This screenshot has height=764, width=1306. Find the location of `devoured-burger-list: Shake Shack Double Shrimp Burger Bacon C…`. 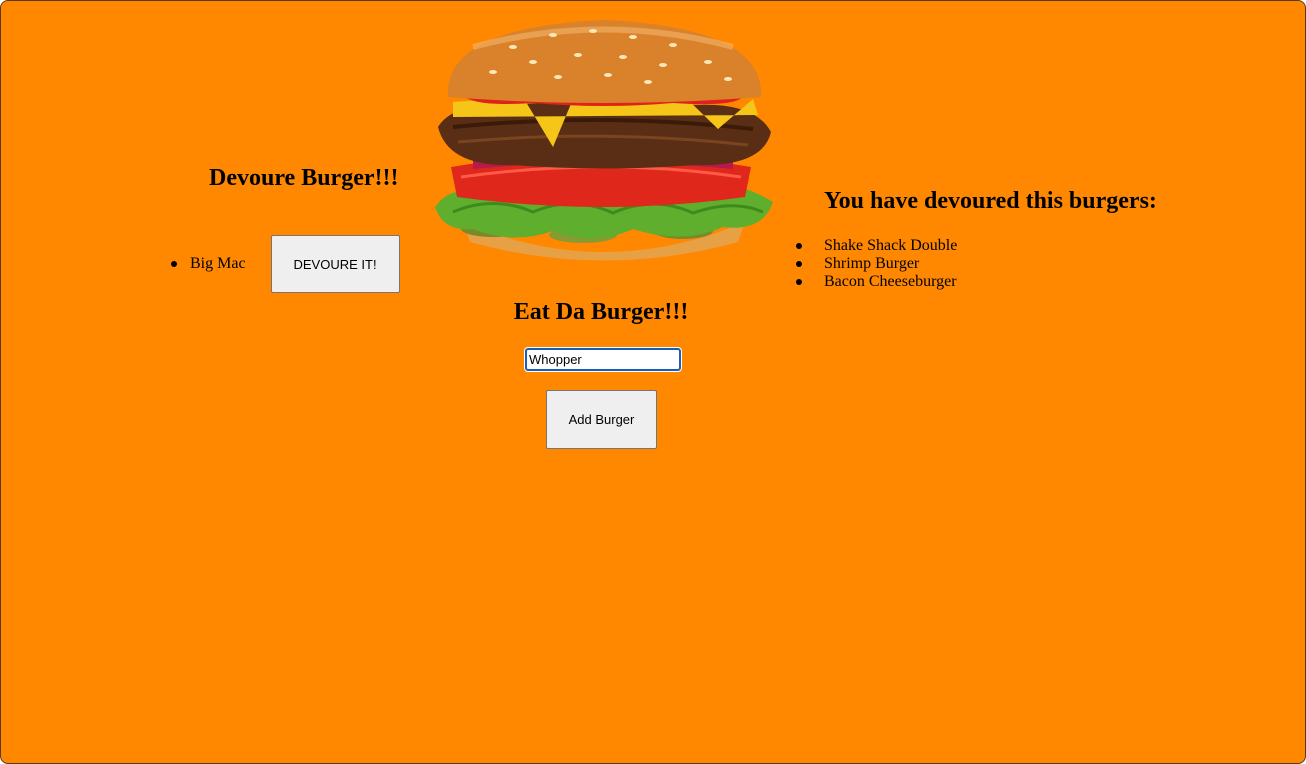

devoured-burger-list: Shake Shack Double Shrimp Burger Bacon C… is located at coordinates (876, 264).